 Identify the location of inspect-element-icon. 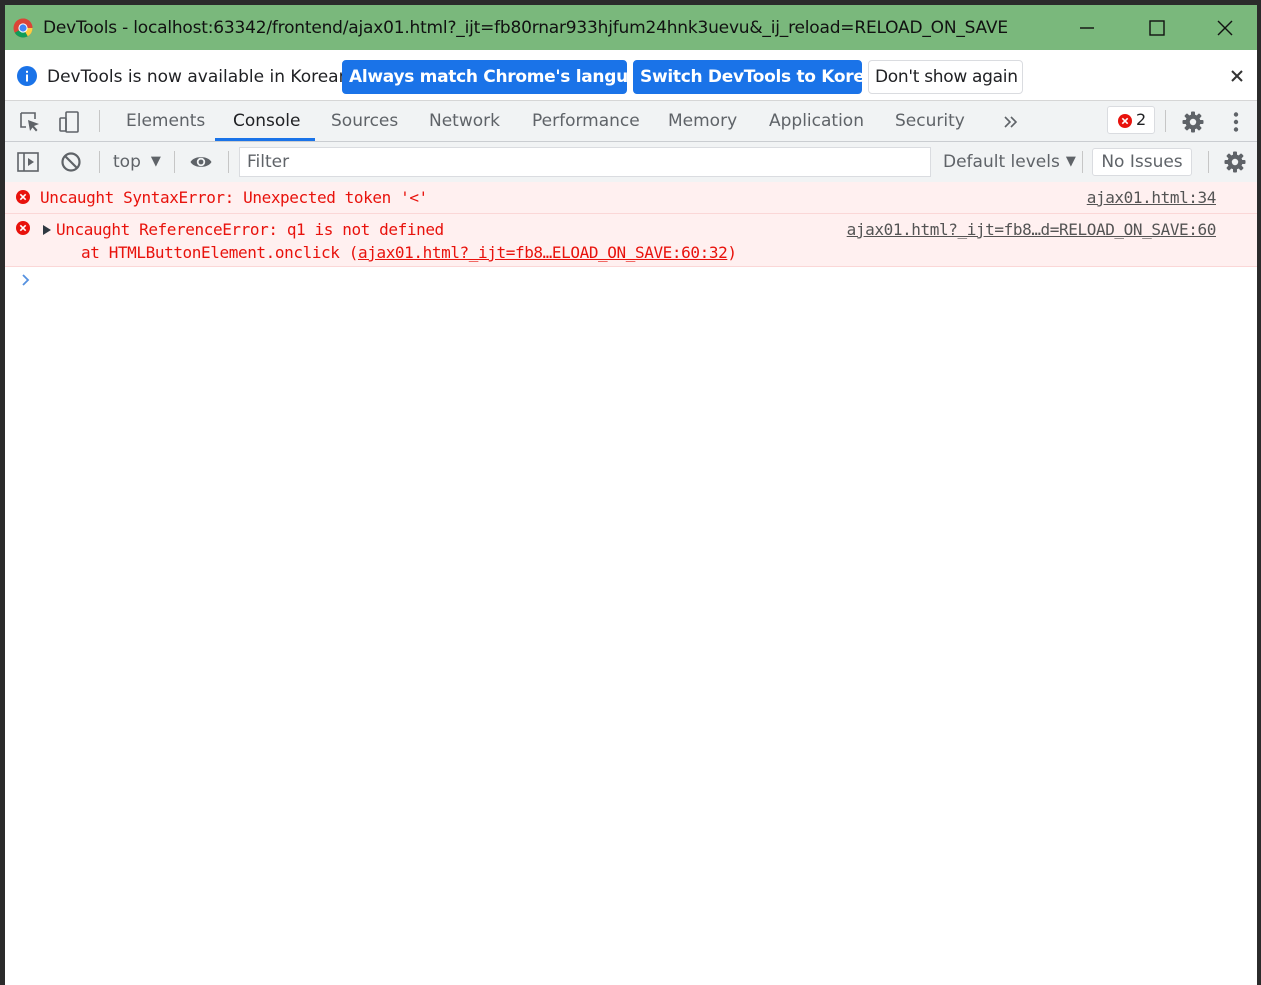
(30, 122).